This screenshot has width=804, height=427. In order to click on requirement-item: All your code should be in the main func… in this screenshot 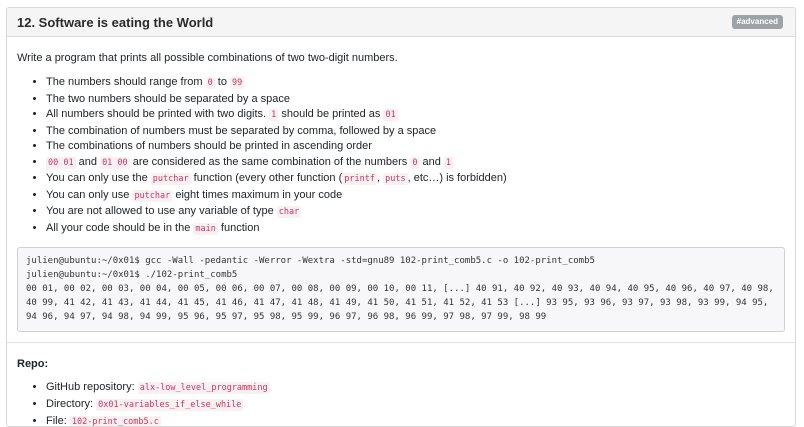, I will do `click(415, 229)`.